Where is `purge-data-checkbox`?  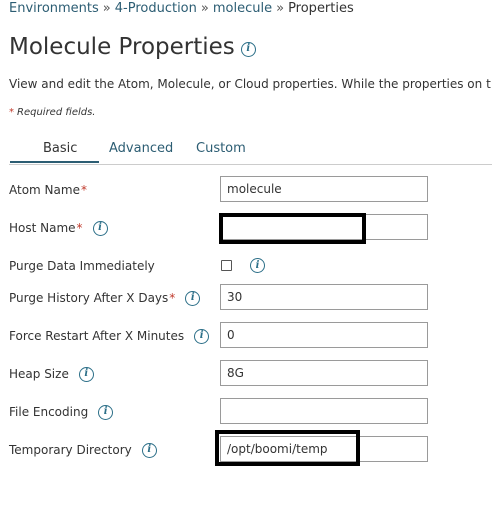
purge-data-checkbox is located at coordinates (226, 265).